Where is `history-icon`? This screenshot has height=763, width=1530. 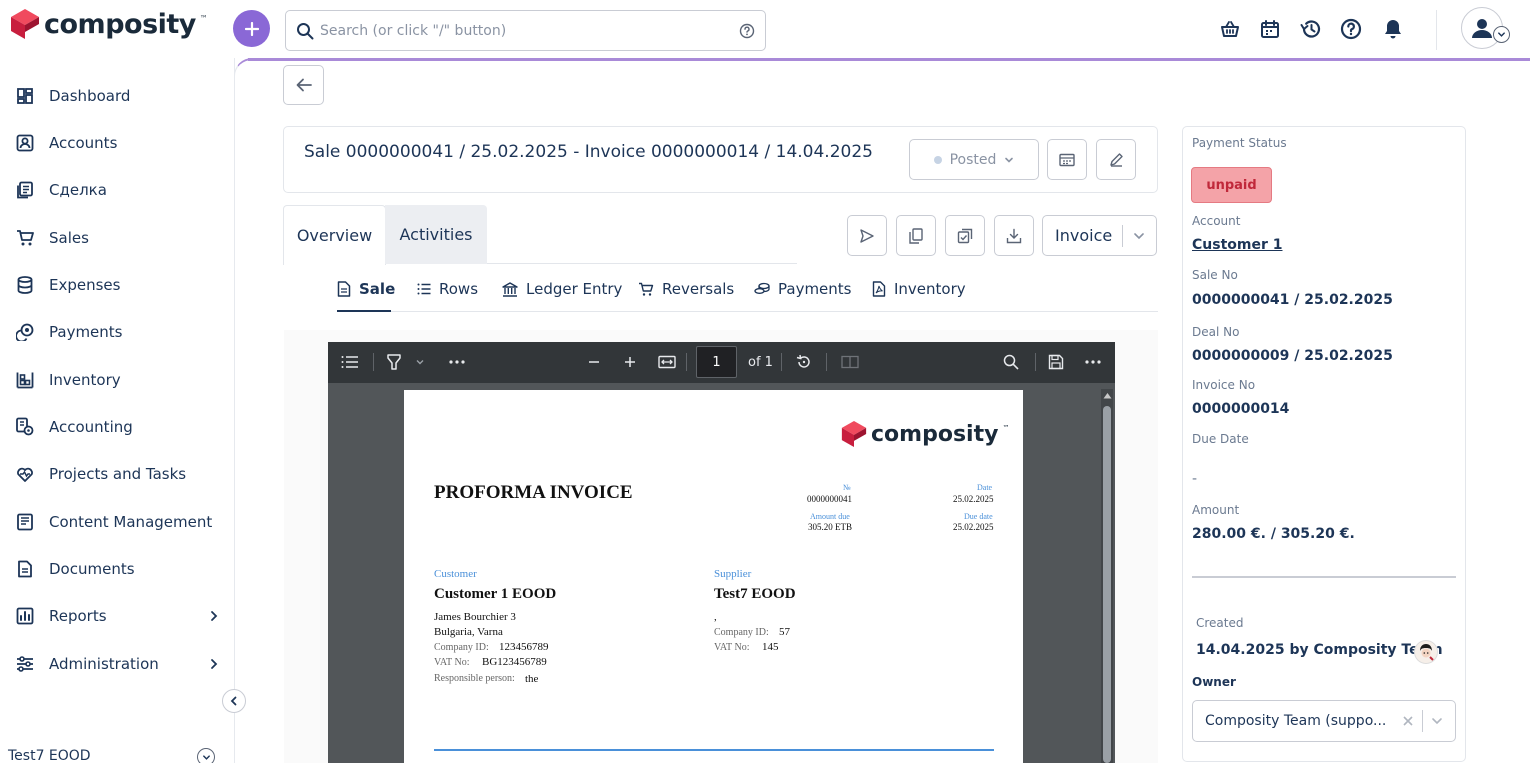 history-icon is located at coordinates (1311, 29).